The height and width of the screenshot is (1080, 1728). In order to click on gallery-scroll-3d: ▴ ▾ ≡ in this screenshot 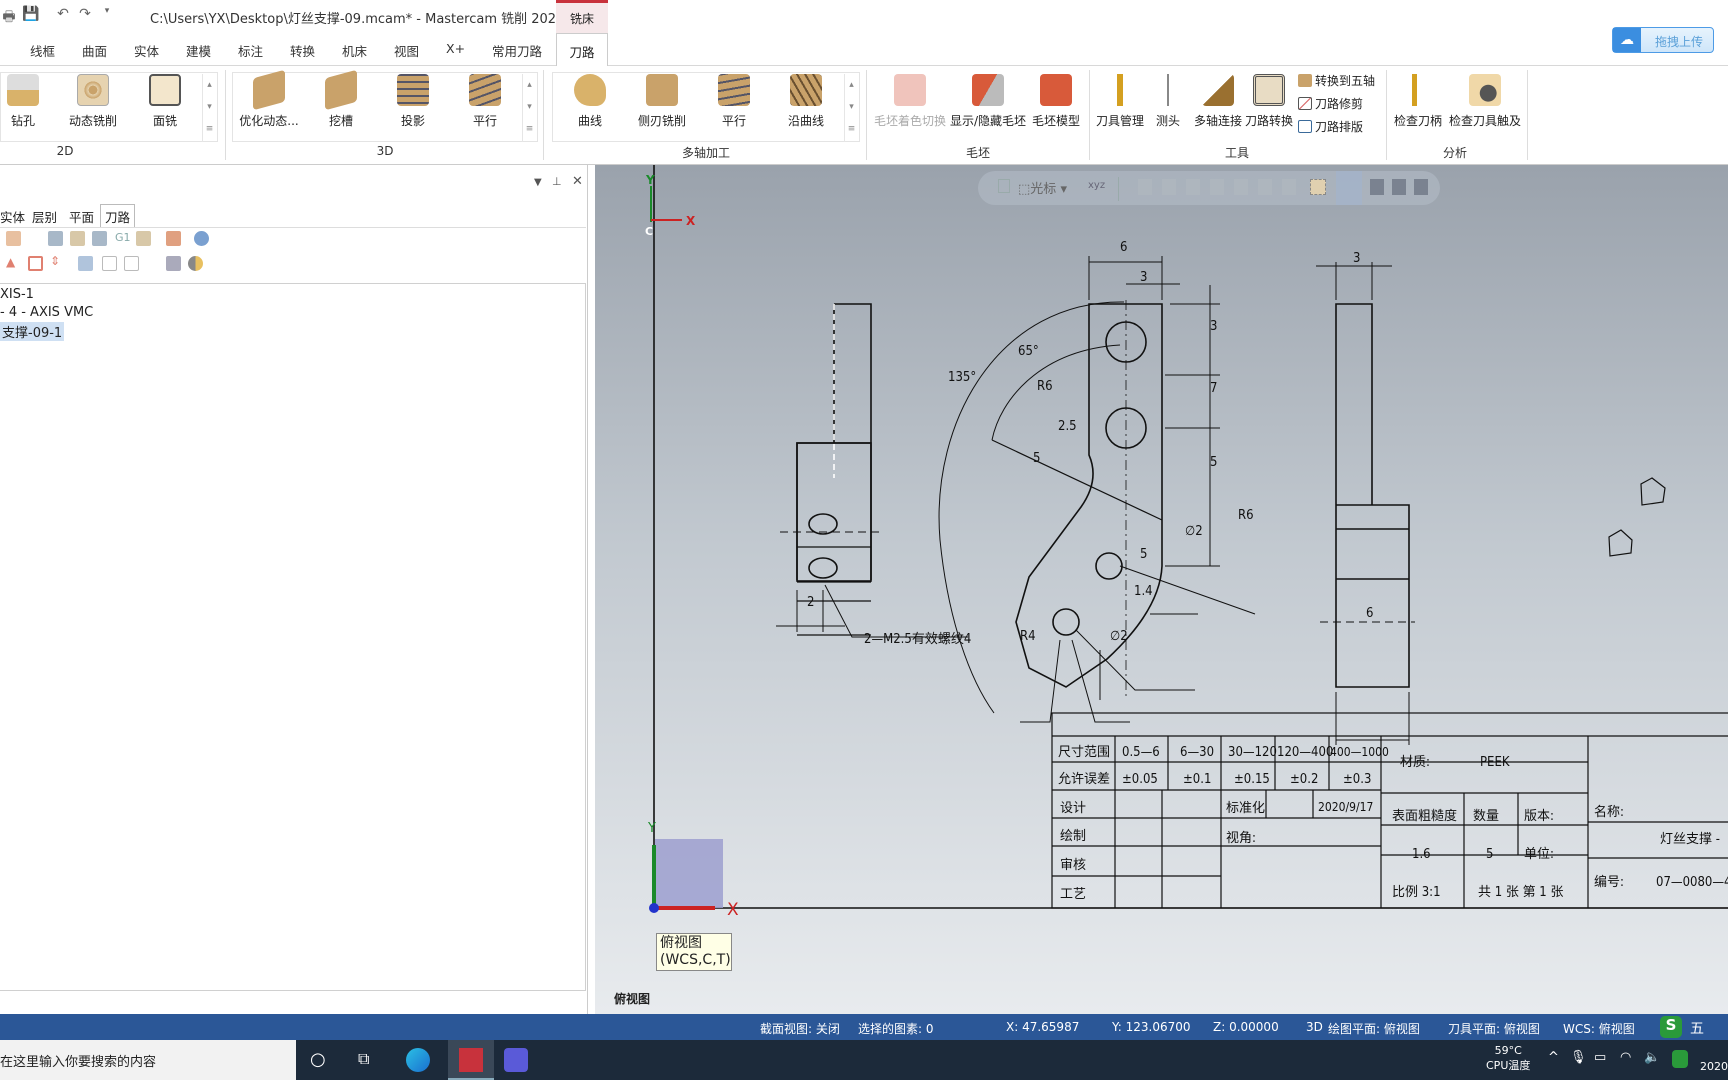, I will do `click(529, 108)`.